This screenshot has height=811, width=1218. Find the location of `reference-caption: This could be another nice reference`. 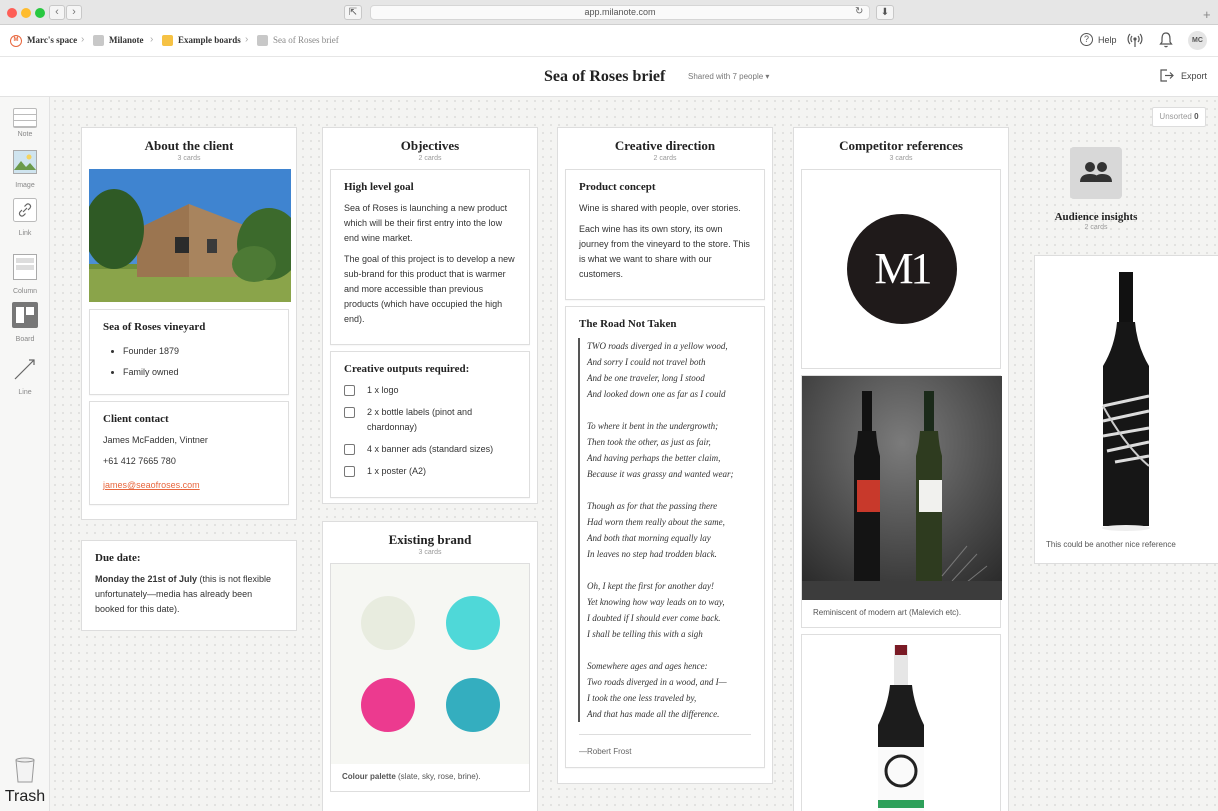

reference-caption: This could be another nice reference is located at coordinates (1111, 544).